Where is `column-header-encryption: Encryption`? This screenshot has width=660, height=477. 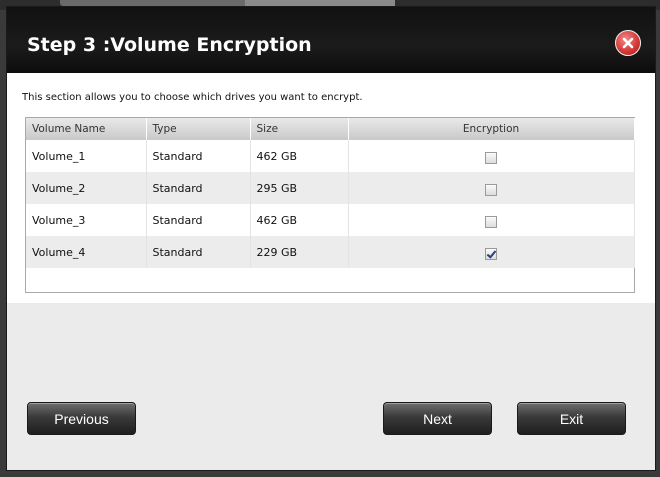
column-header-encryption: Encryption is located at coordinates (491, 129).